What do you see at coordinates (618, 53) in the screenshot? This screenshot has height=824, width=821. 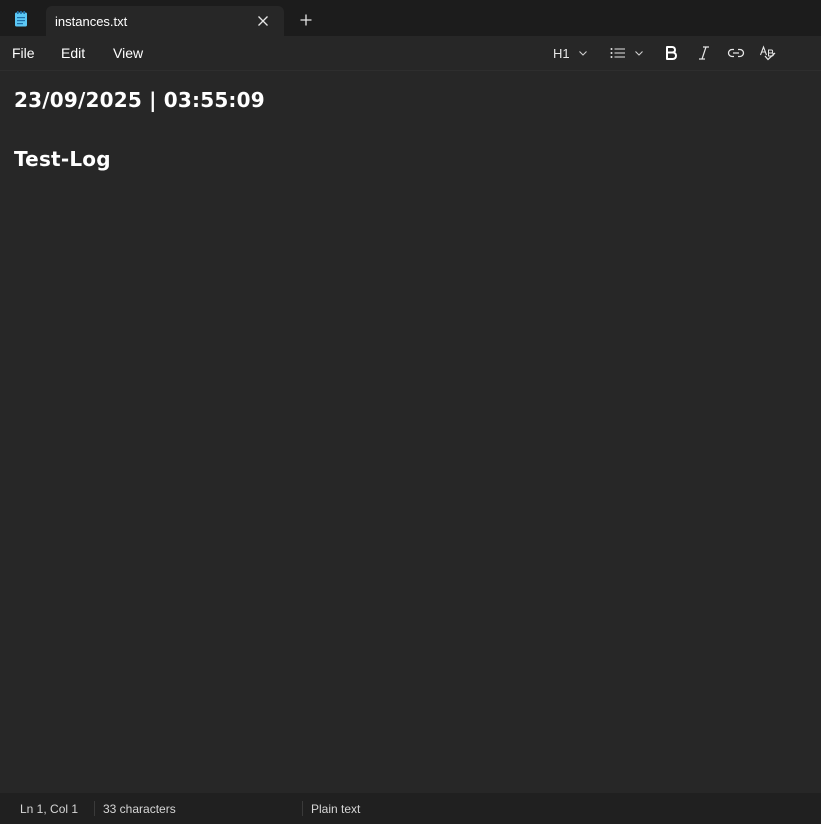 I see `bulleted-list-icon` at bounding box center [618, 53].